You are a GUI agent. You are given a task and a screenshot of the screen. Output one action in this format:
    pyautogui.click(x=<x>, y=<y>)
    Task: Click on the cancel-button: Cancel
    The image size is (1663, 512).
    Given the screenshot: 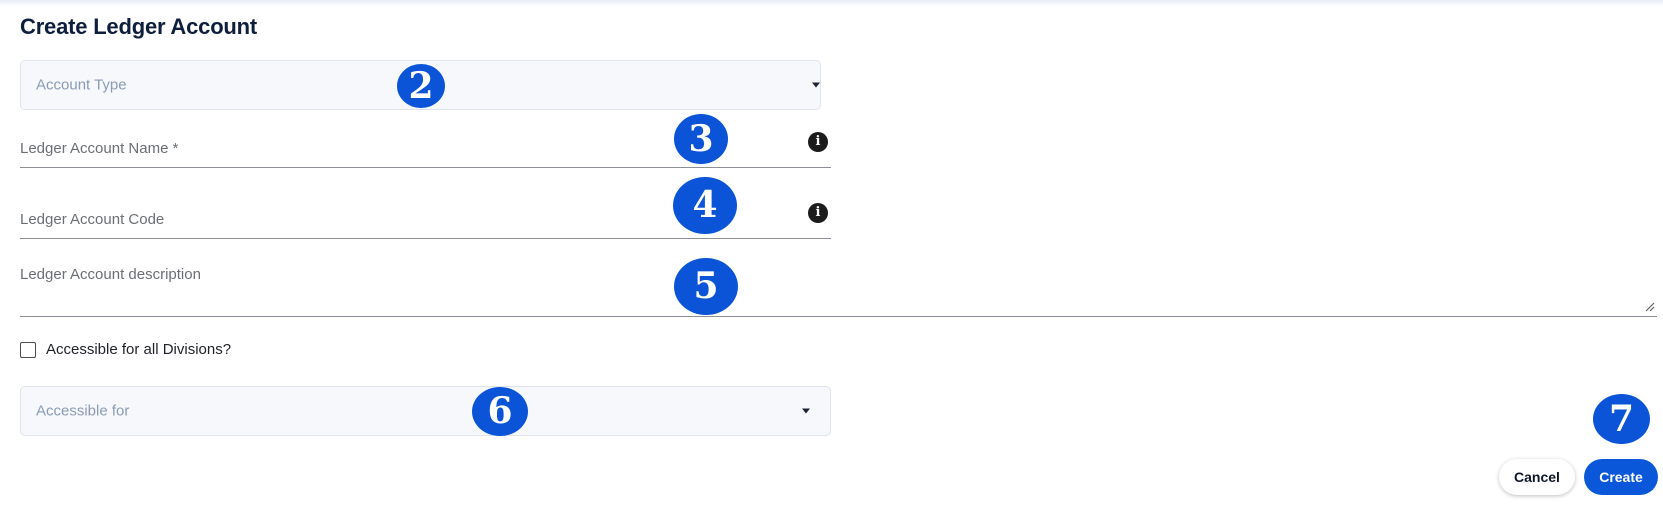 What is the action you would take?
    pyautogui.click(x=1537, y=477)
    